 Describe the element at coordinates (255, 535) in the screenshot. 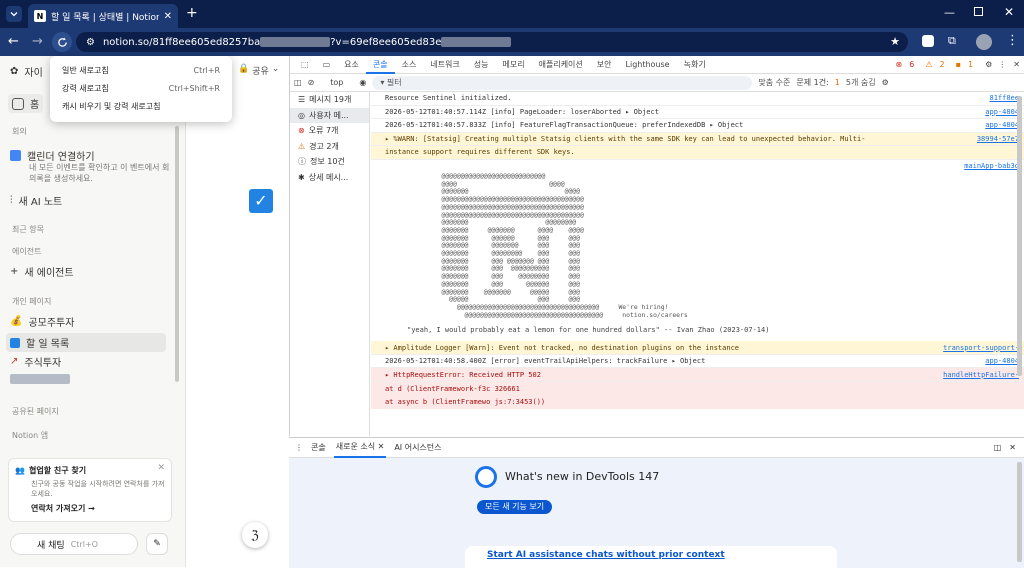

I see `notion-ai-button: ℨ` at that location.